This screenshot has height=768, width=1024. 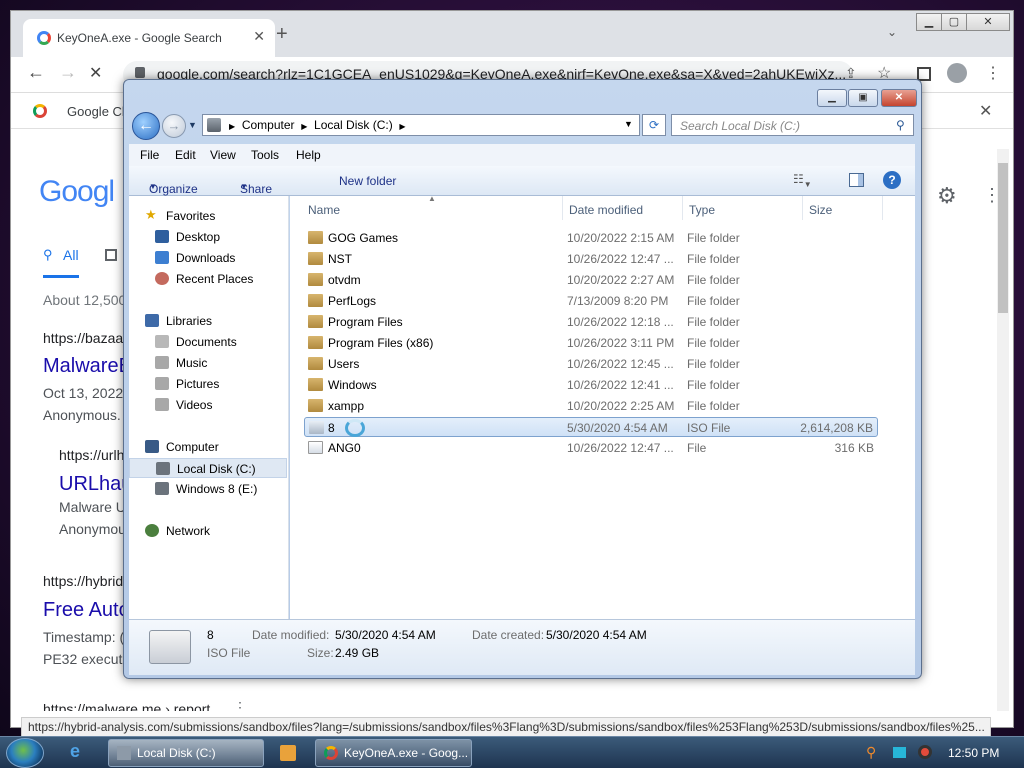 I want to click on column-name: Name, so click(x=324, y=210).